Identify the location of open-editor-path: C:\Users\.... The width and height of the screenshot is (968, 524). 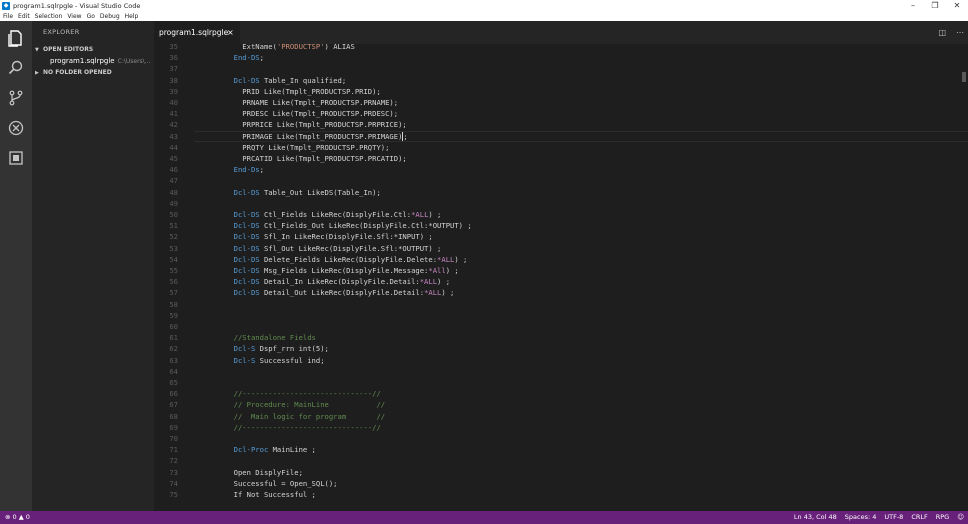
(134, 61).